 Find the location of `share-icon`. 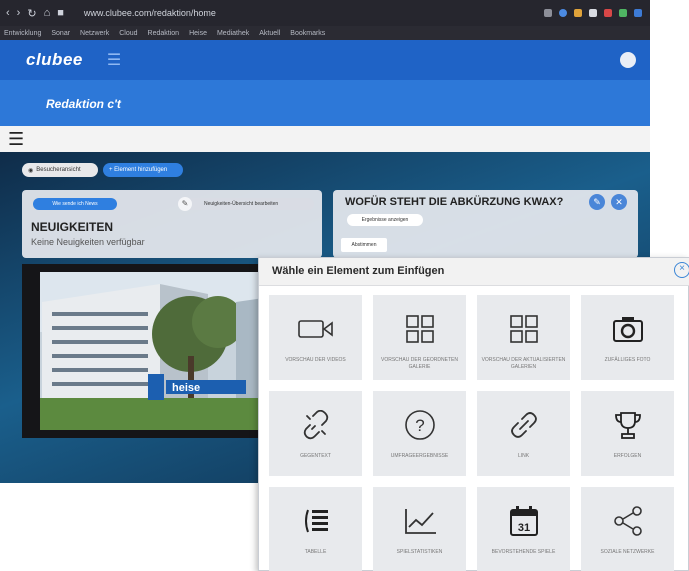

share-icon is located at coordinates (627, 521).